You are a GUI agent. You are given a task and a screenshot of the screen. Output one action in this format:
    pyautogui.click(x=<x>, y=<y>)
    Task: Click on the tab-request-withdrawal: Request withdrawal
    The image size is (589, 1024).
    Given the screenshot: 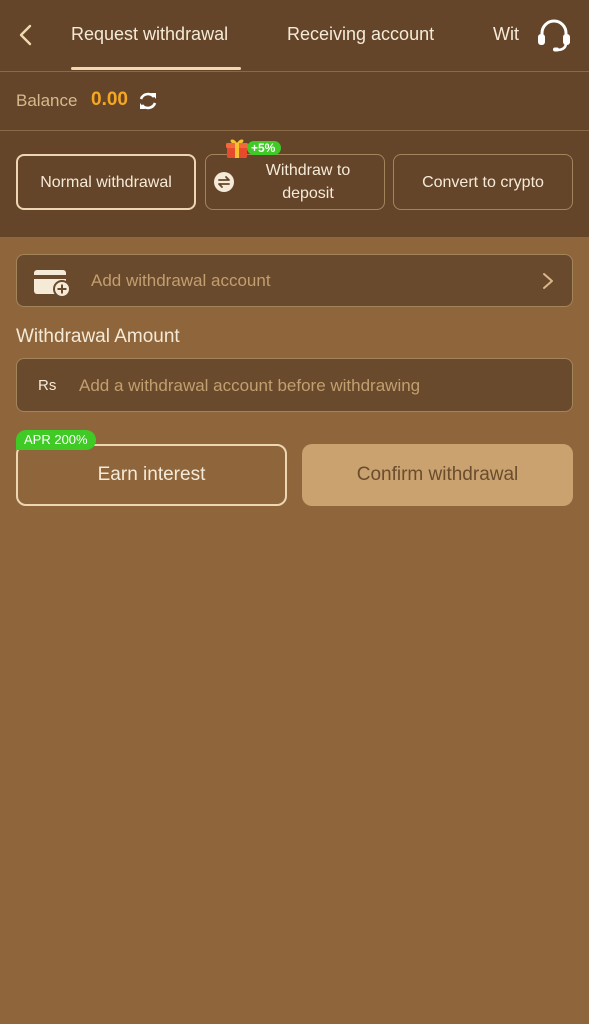 What is the action you would take?
    pyautogui.click(x=149, y=34)
    